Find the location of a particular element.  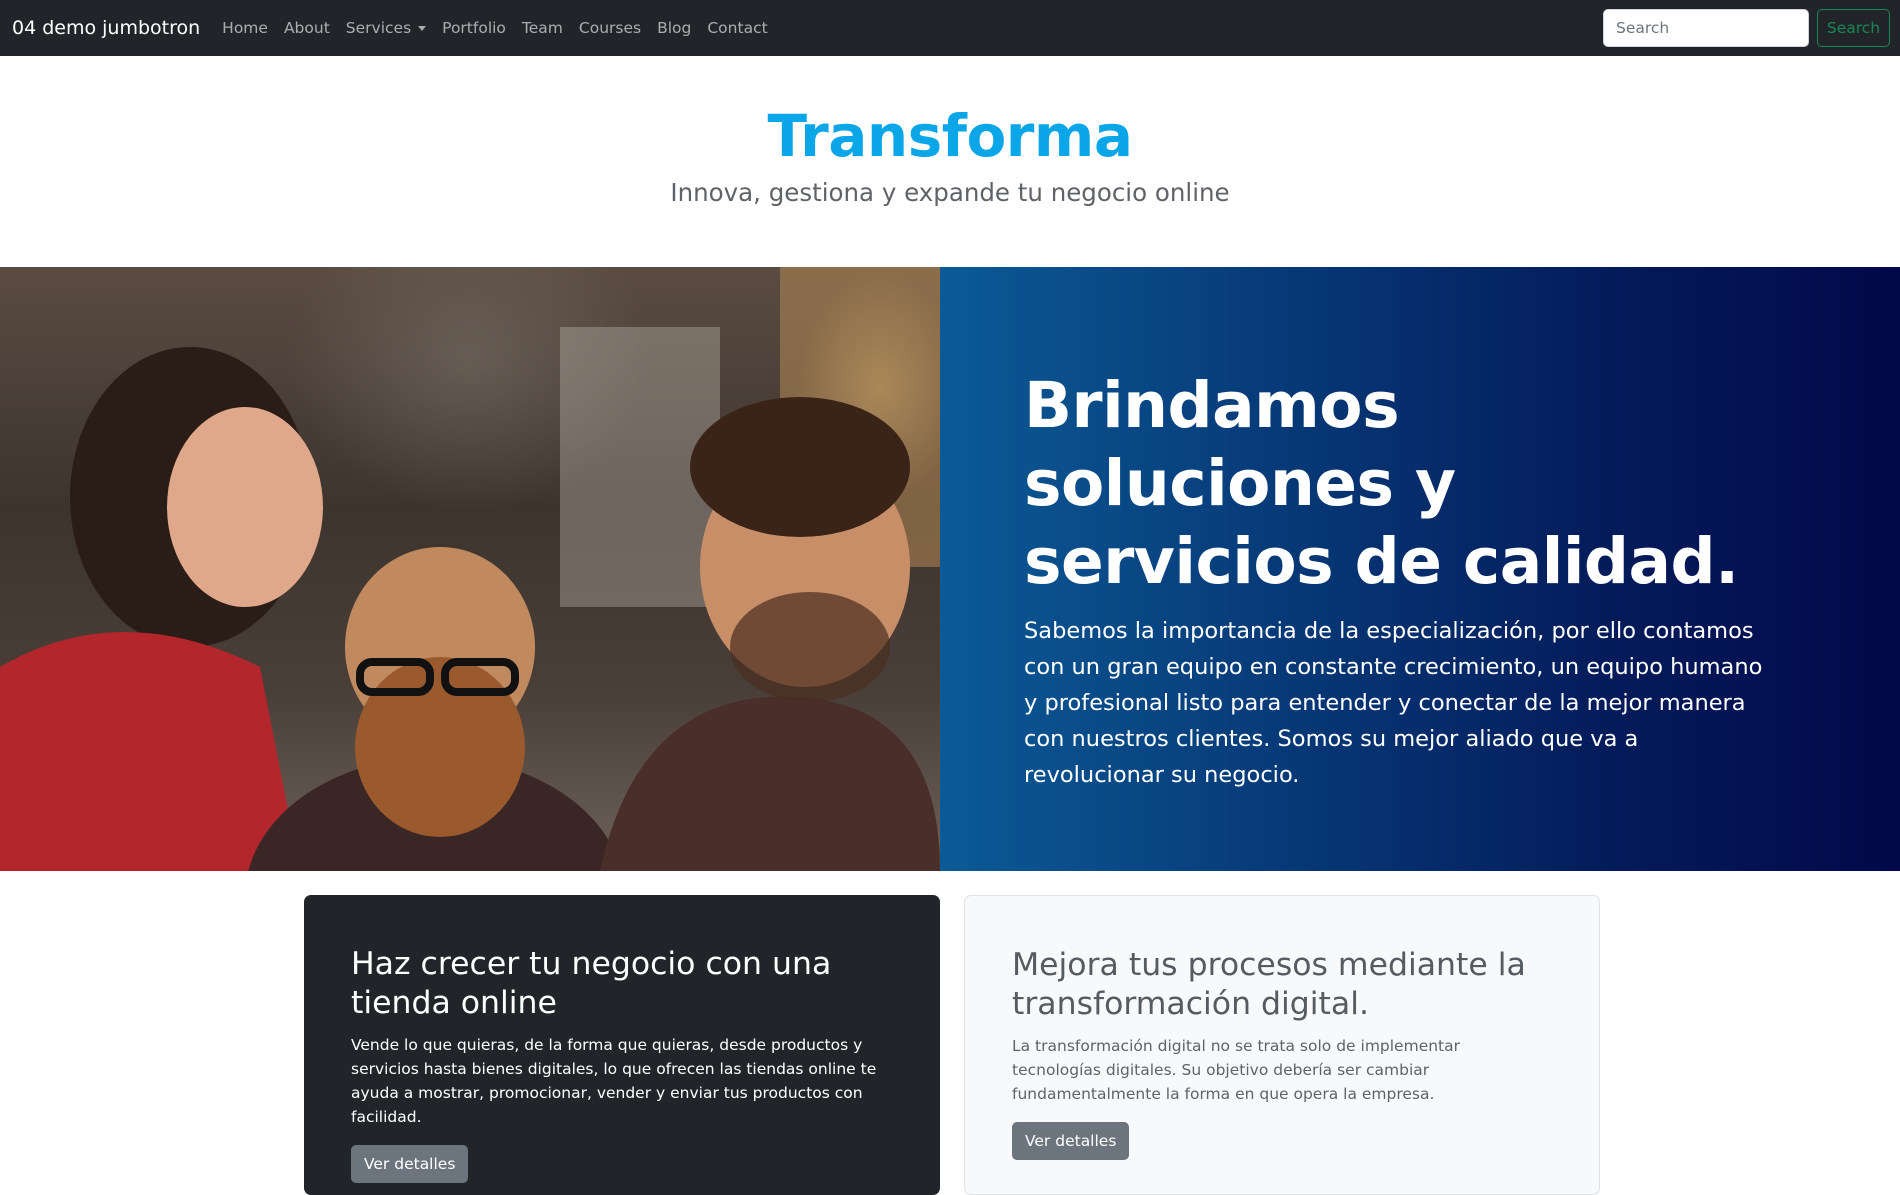

search-input is located at coordinates (1706, 28).